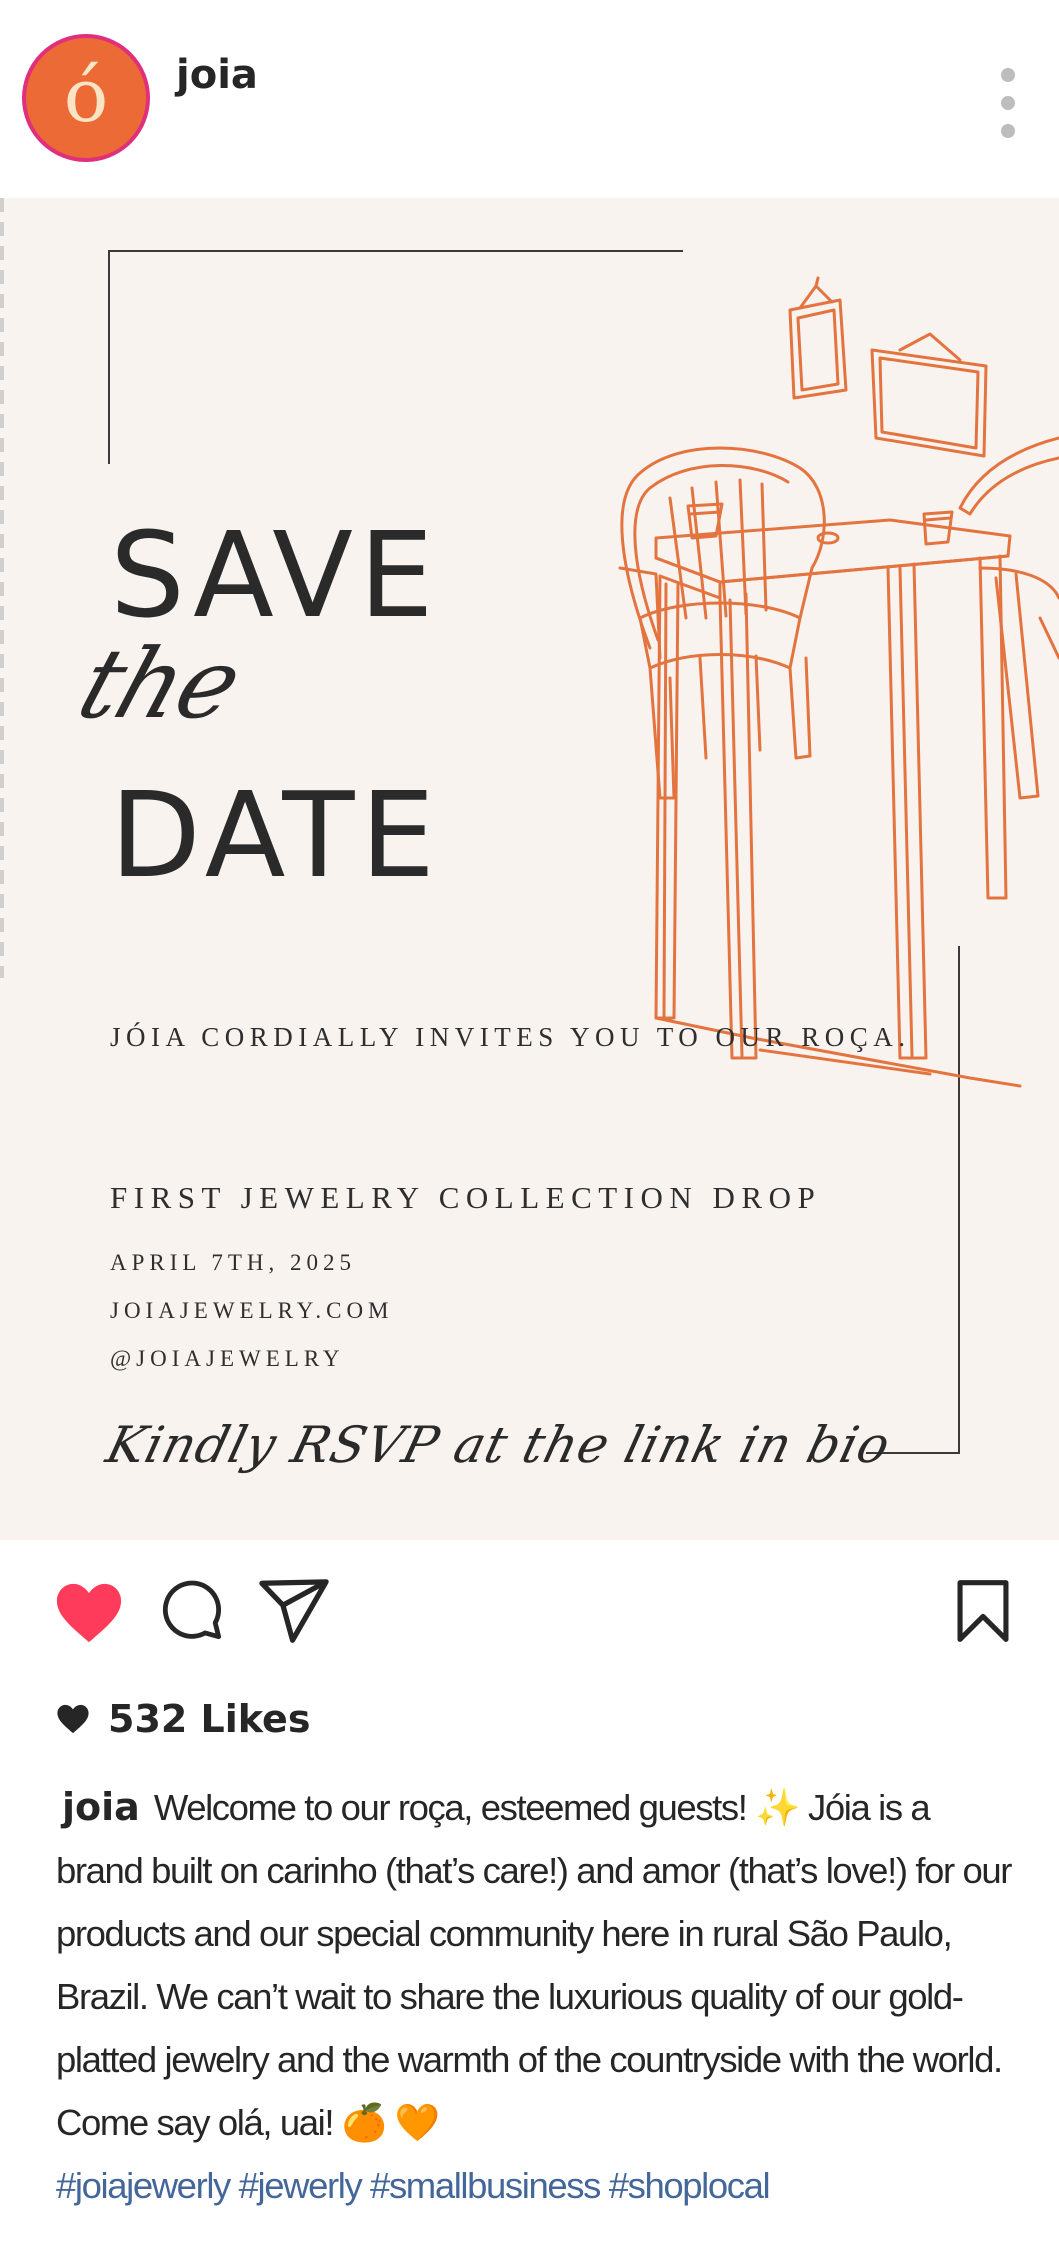 This screenshot has width=1059, height=2262. I want to click on frame-line-left, so click(109, 357).